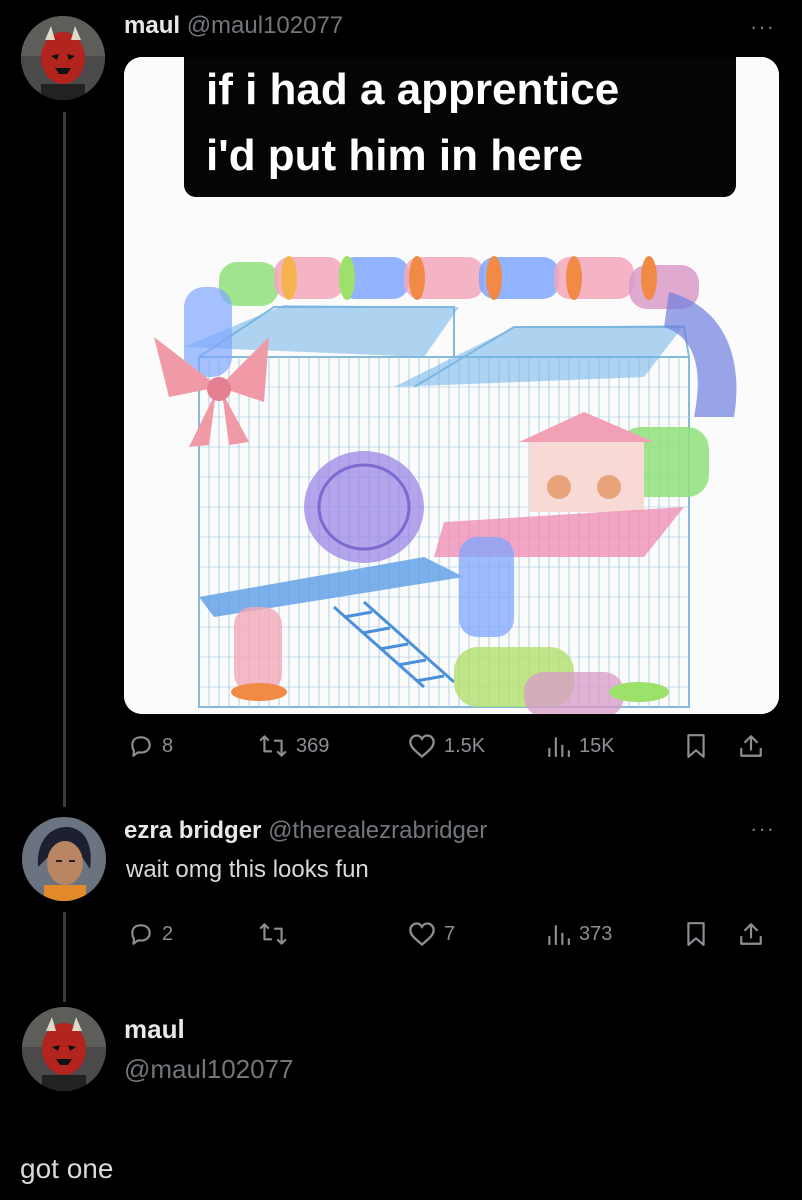 This screenshot has height=1200, width=802. I want to click on like-count: 1.5K, so click(465, 745).